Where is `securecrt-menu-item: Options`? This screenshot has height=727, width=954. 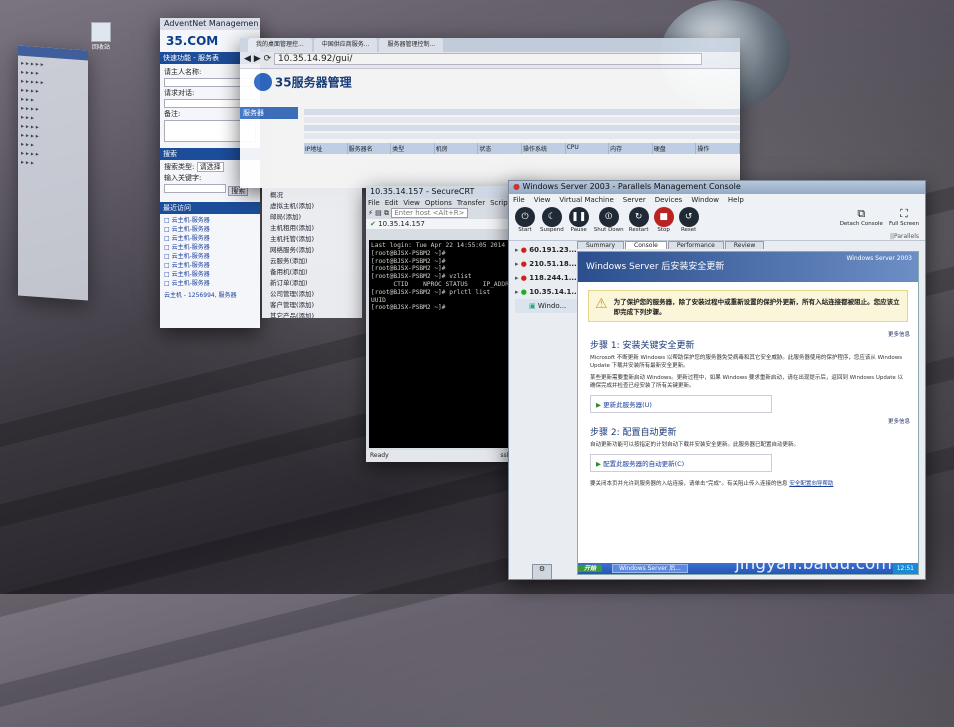
securecrt-menu-item: Options is located at coordinates (438, 203).